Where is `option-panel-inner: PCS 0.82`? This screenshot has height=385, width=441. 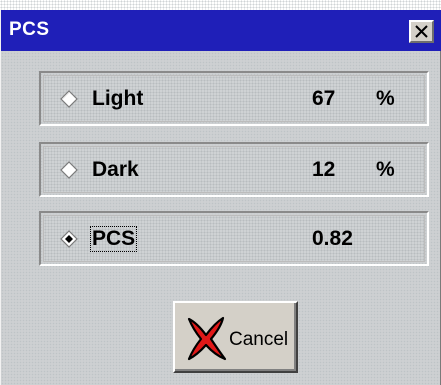 option-panel-inner: PCS 0.82 is located at coordinates (234, 238).